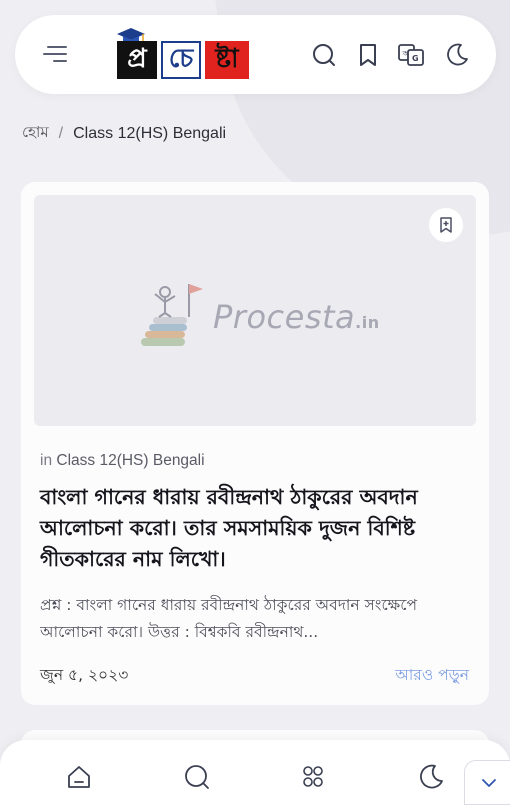 The height and width of the screenshot is (805, 510). Describe the element at coordinates (137, 60) in the screenshot. I see `logo-letter-1: প্র` at that location.